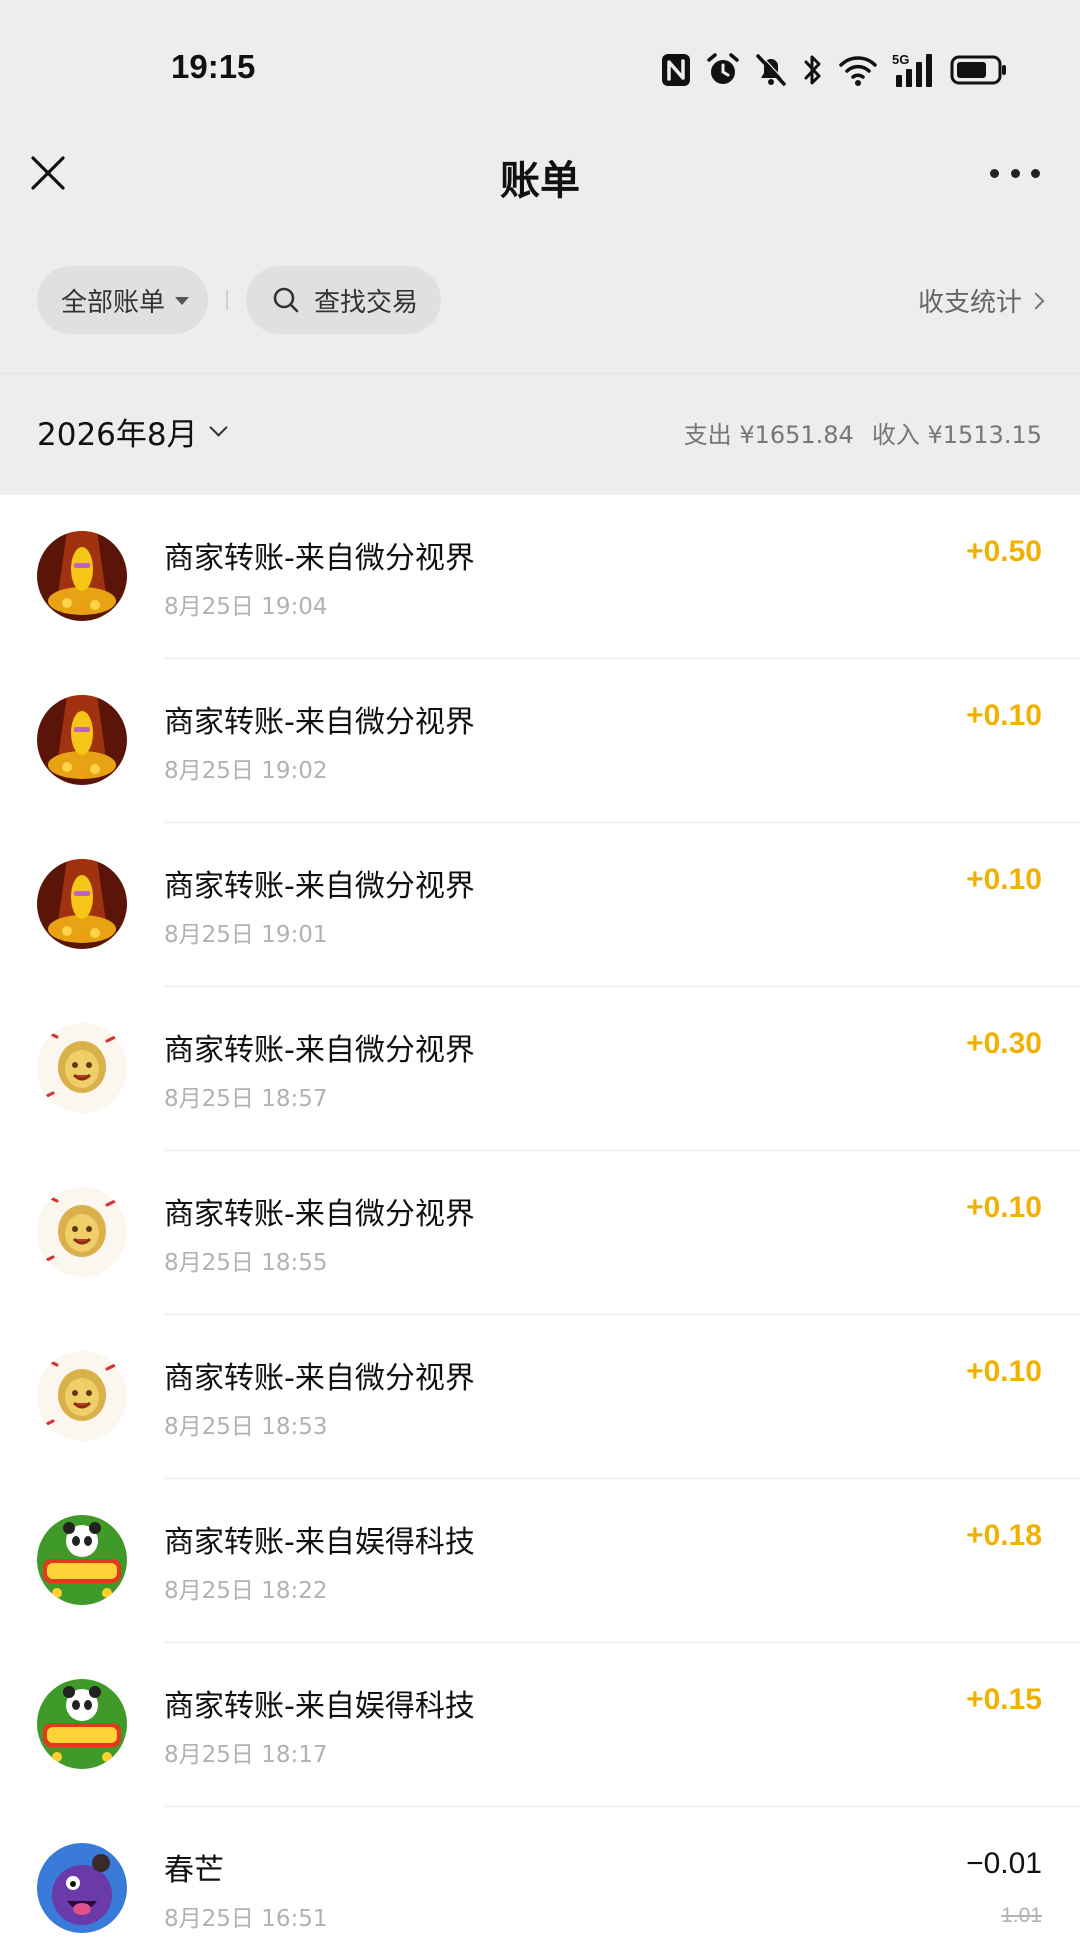 The height and width of the screenshot is (1954, 1080). Describe the element at coordinates (213, 66) in the screenshot. I see `status-time: 19:15` at that location.